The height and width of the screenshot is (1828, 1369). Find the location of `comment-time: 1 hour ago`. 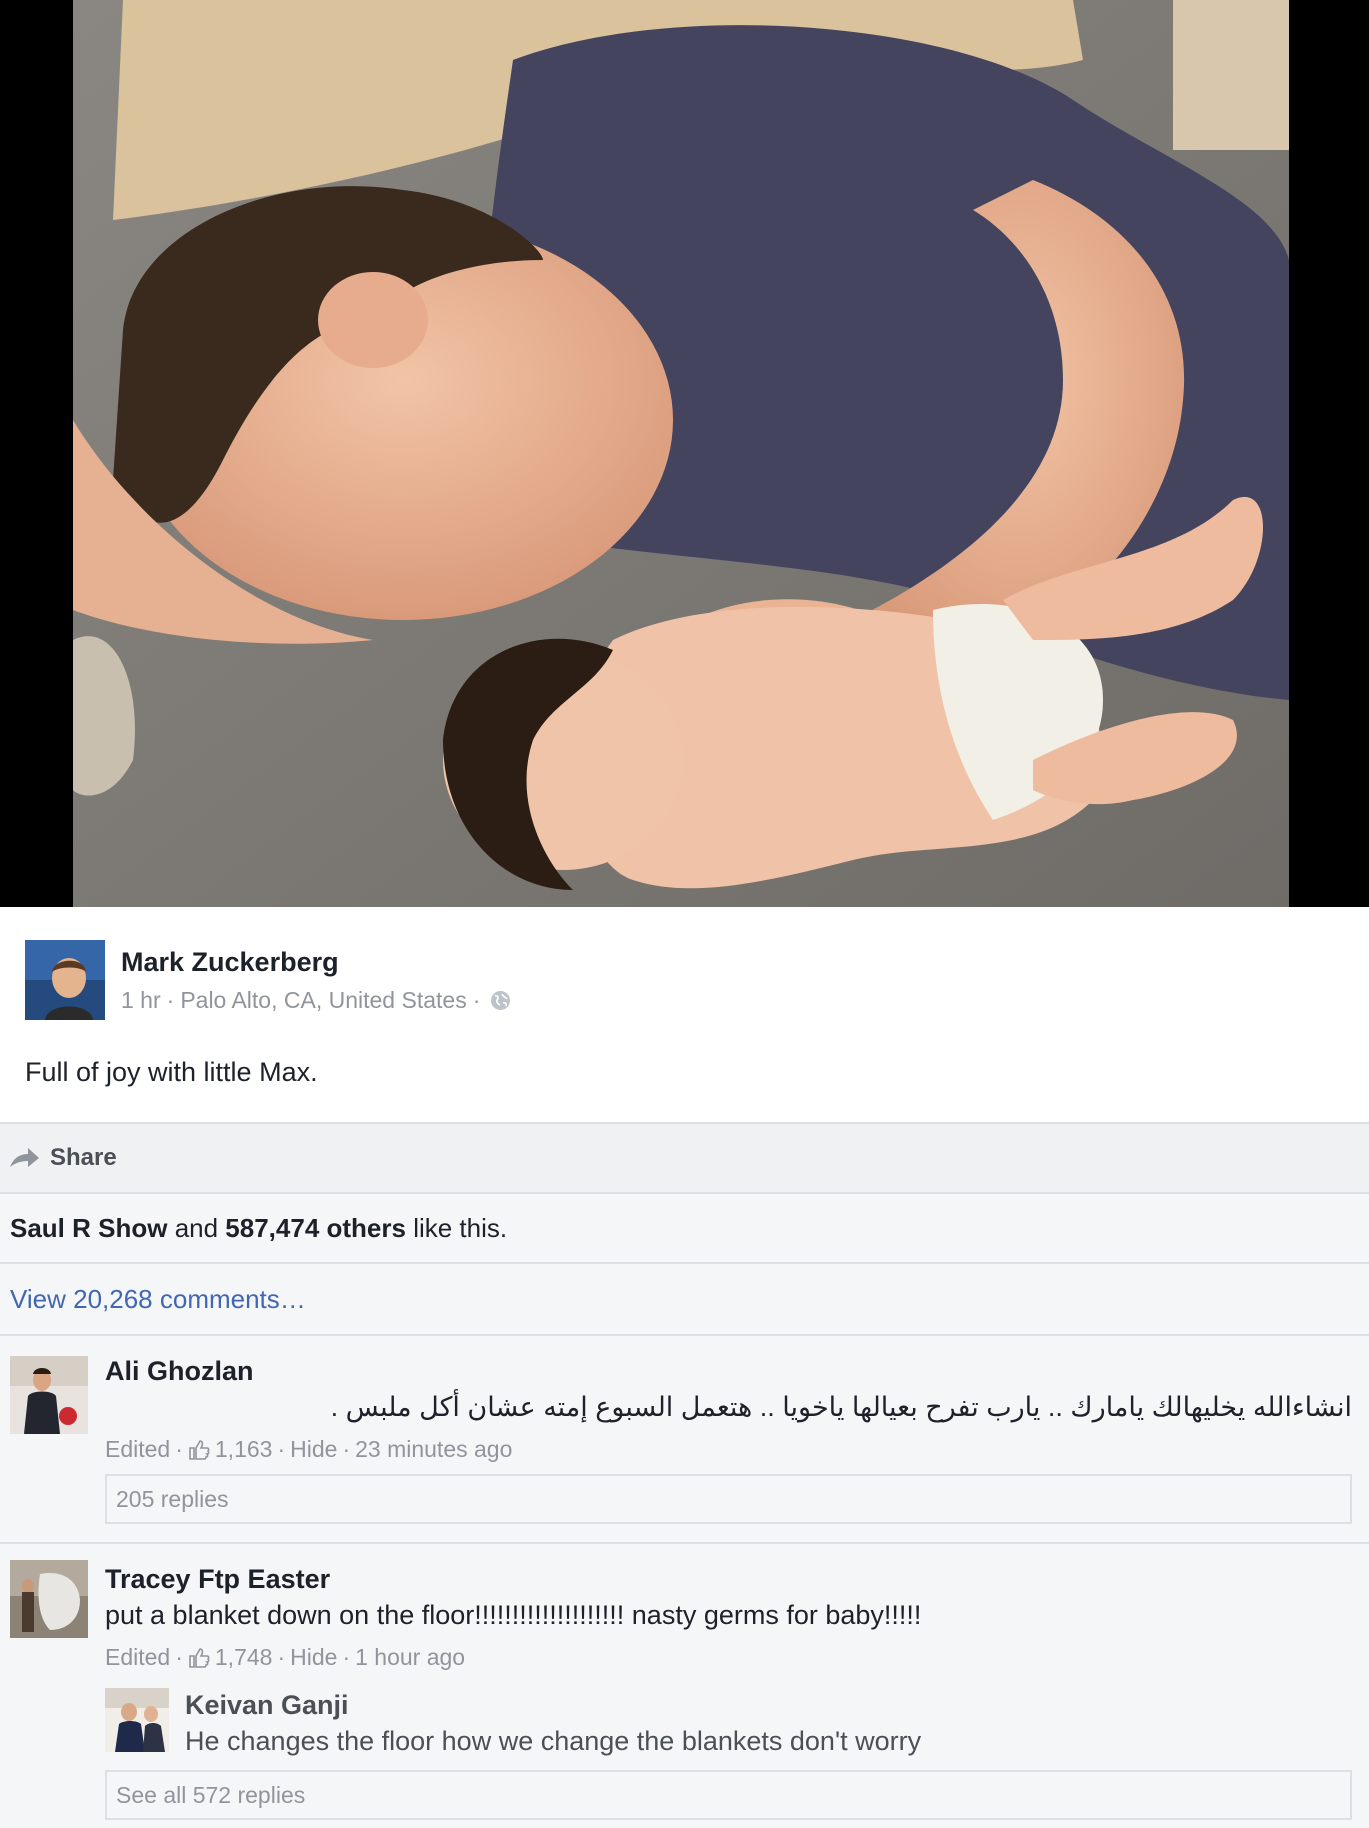

comment-time: 1 hour ago is located at coordinates (410, 1657).